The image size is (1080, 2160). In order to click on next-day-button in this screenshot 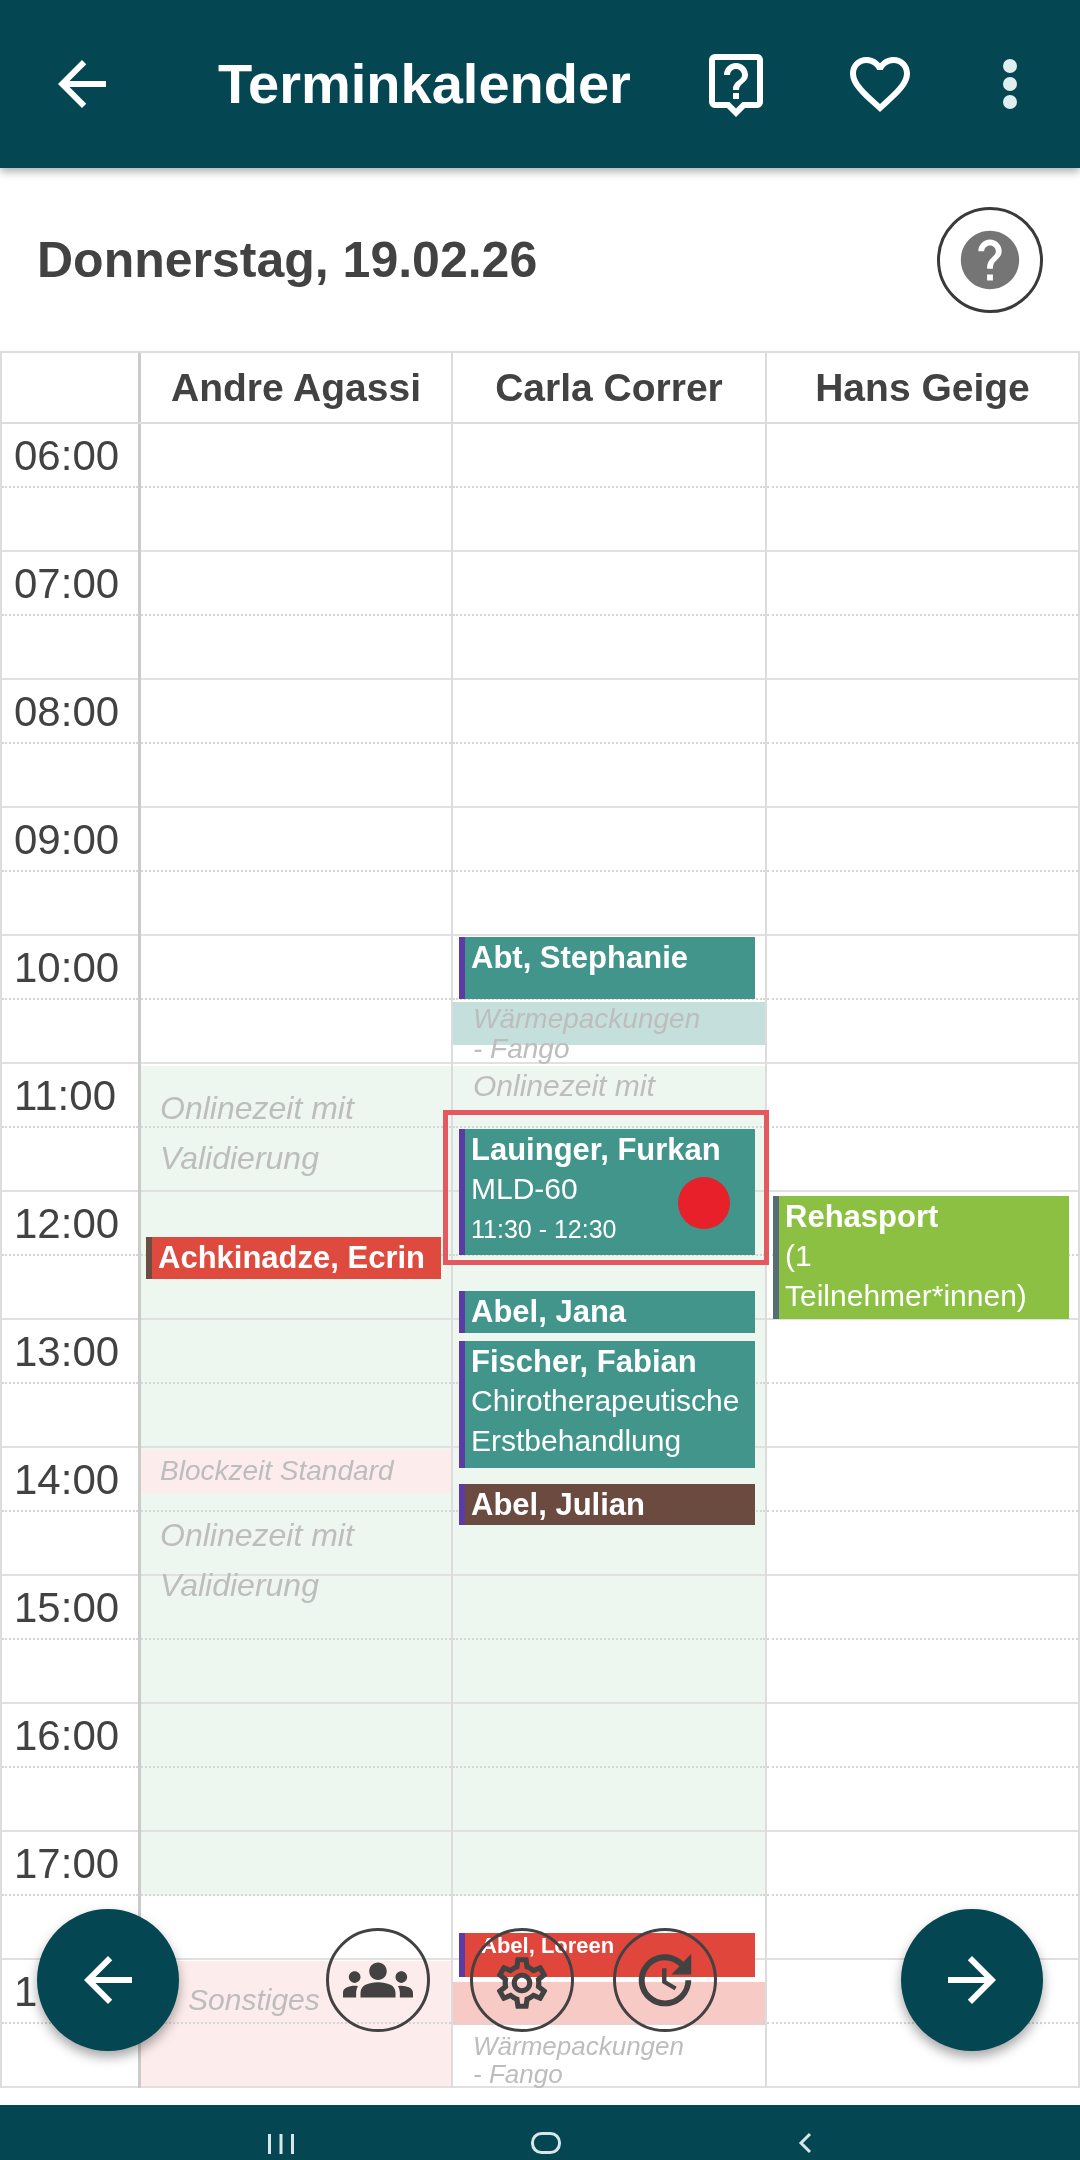, I will do `click(972, 1980)`.